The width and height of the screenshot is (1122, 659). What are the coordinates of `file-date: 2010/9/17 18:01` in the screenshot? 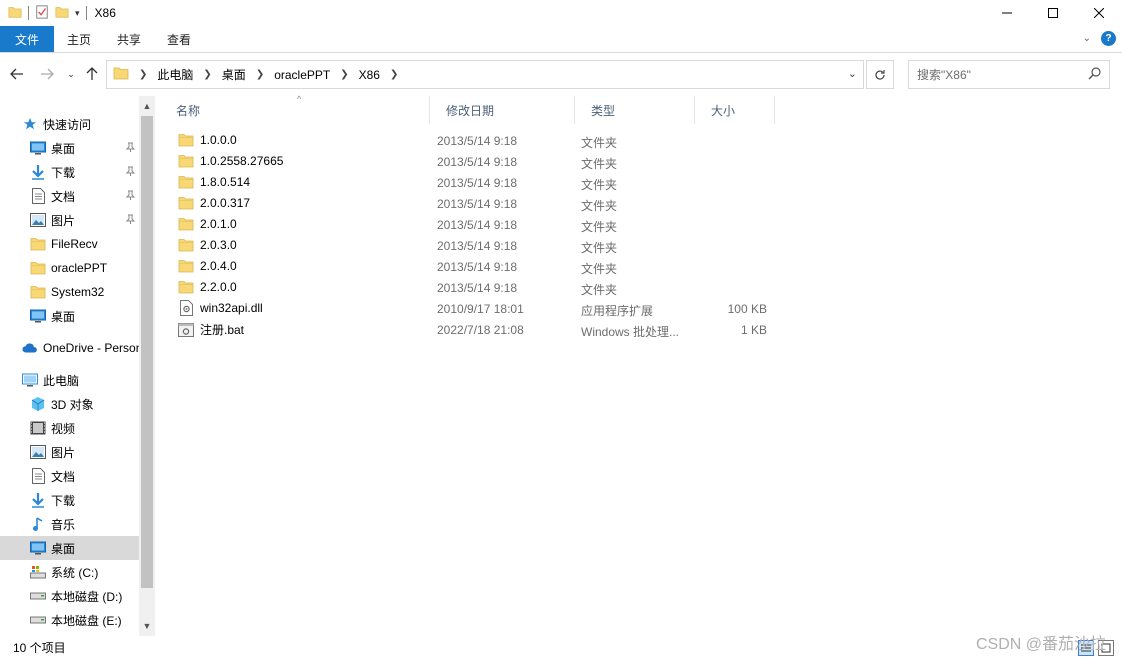 It's located at (480, 309).